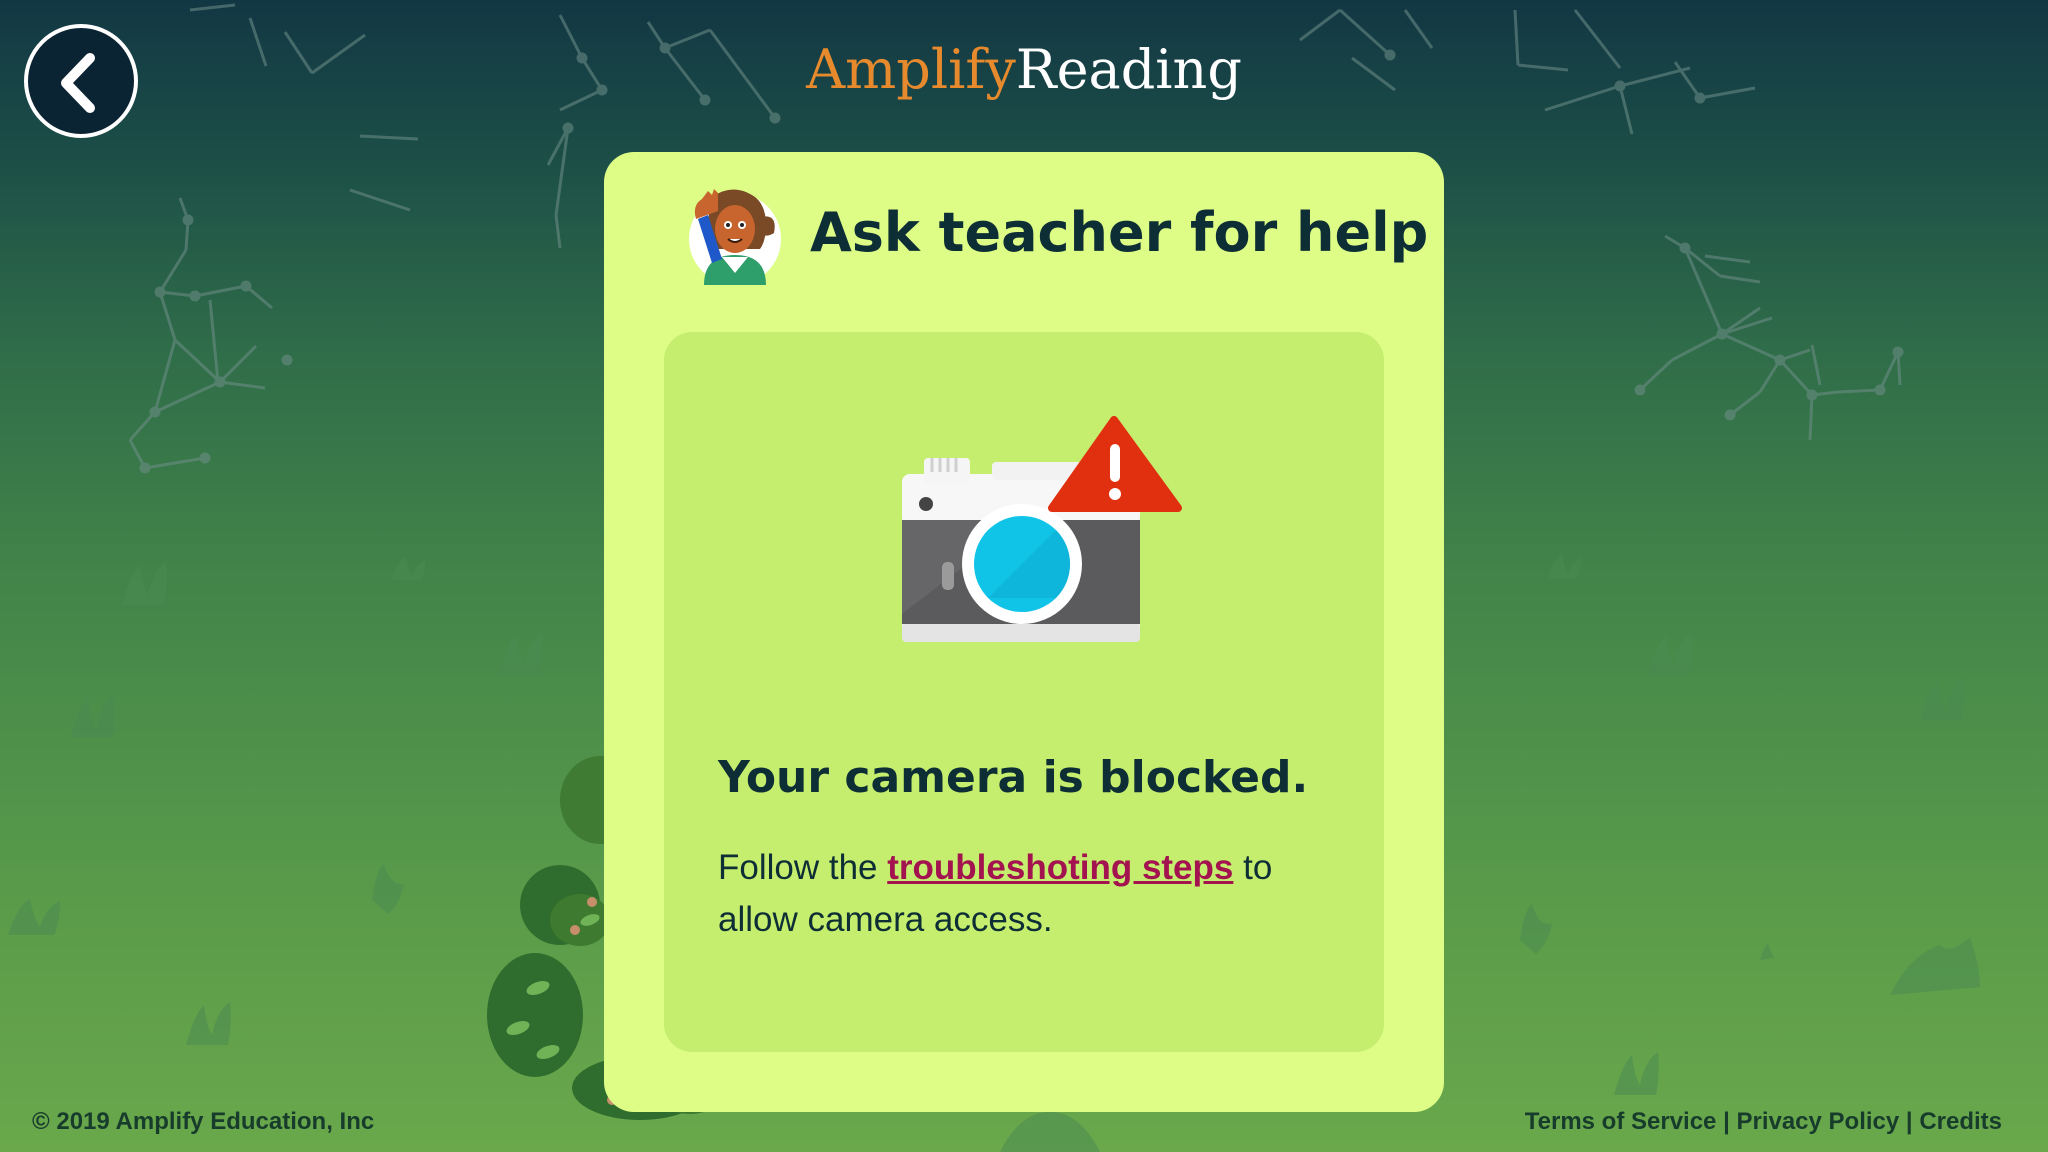 The height and width of the screenshot is (1152, 2048). I want to click on app-logo: AmplifyReading, so click(1024, 69).